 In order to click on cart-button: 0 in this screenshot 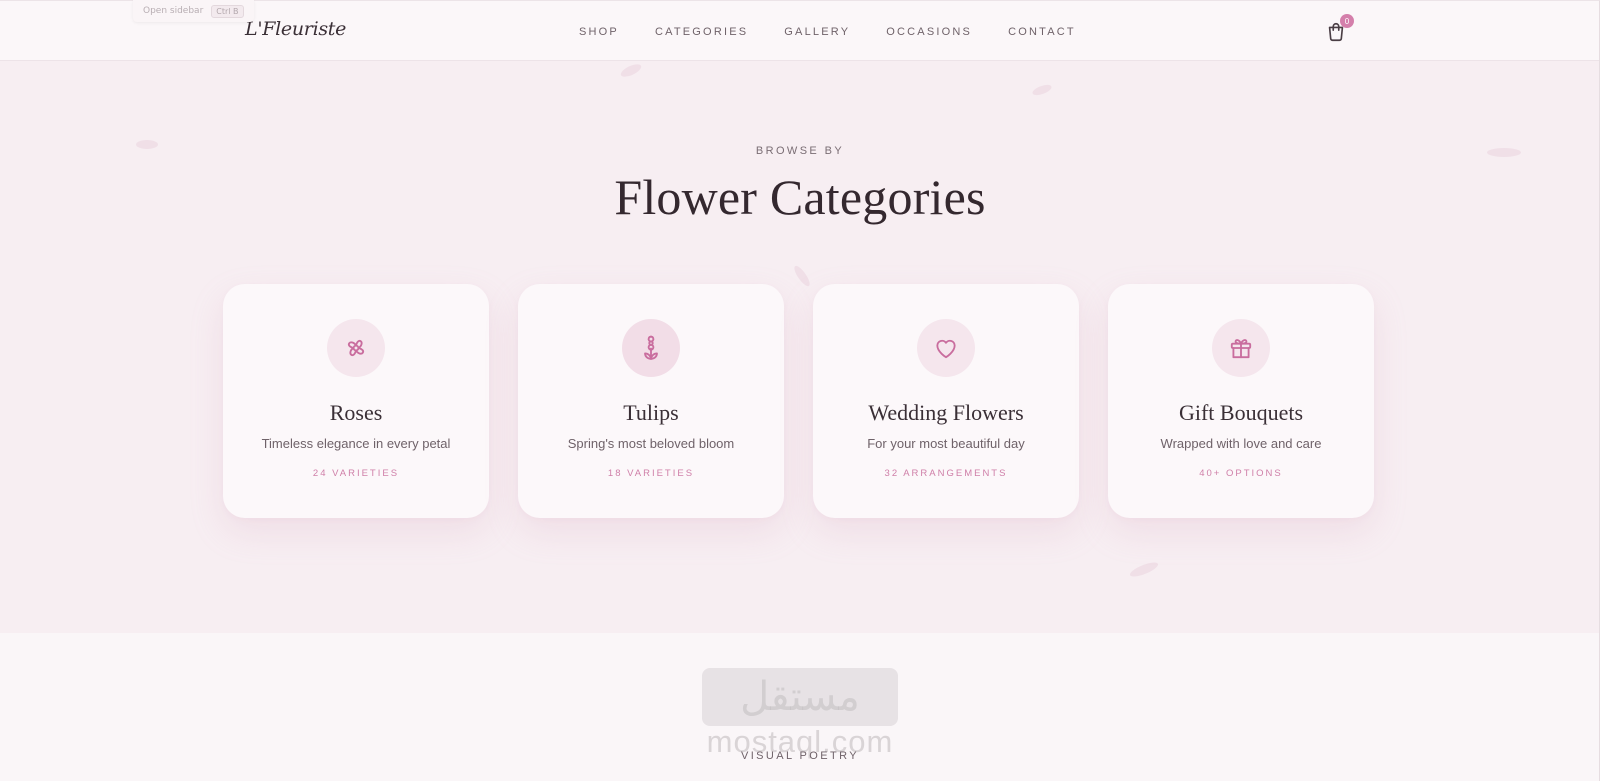, I will do `click(1339, 28)`.